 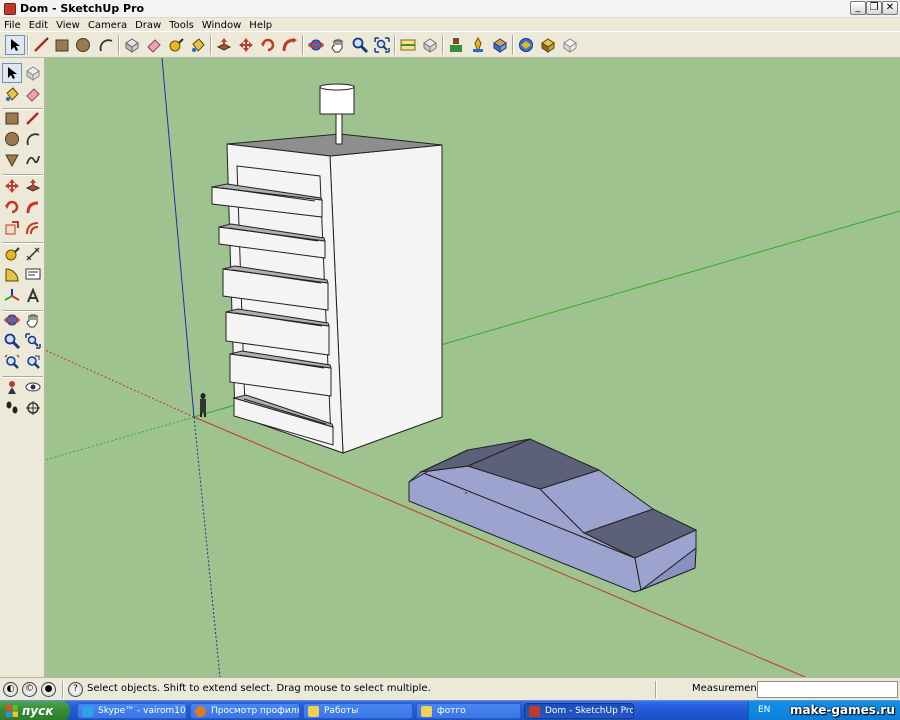 I want to click on left-toolbar, so click(x=22, y=367).